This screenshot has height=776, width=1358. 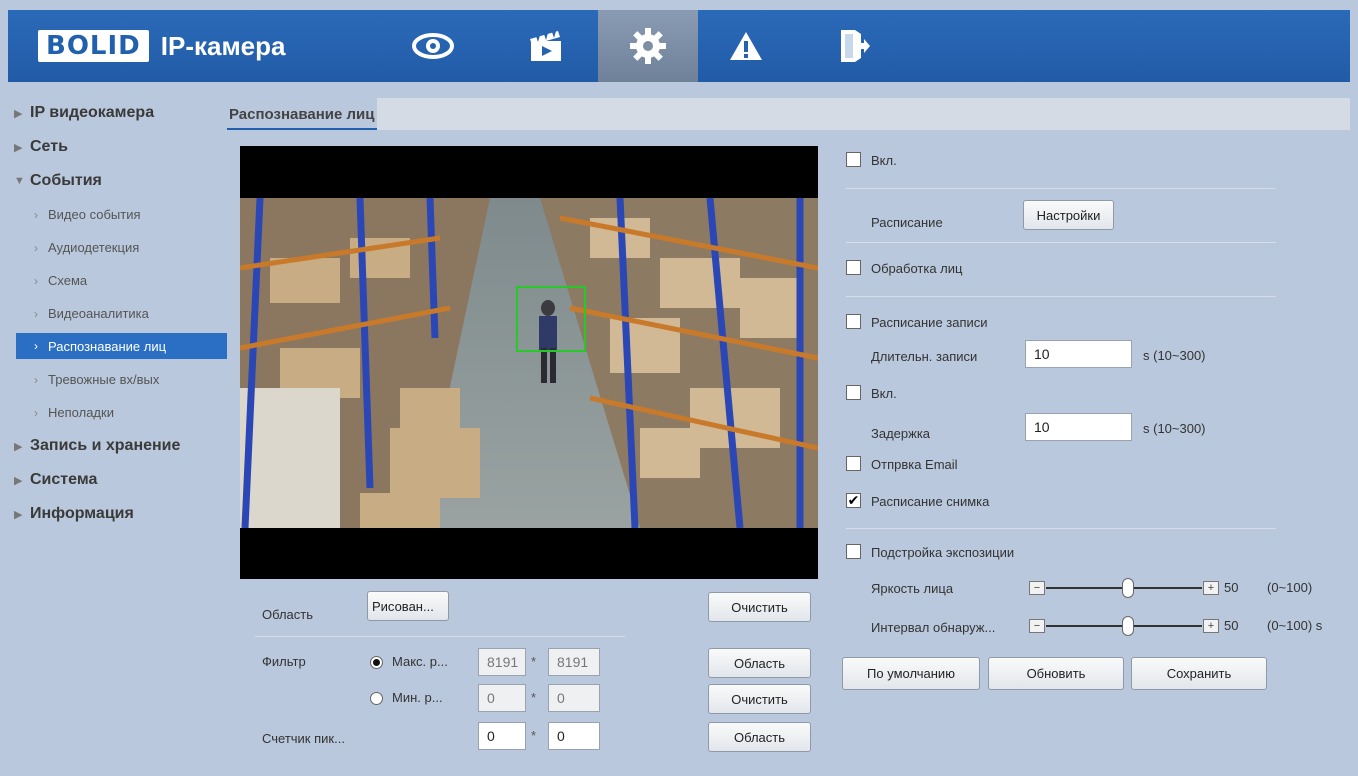 What do you see at coordinates (1199, 673) in the screenshot?
I see `save-button: Сохранить` at bounding box center [1199, 673].